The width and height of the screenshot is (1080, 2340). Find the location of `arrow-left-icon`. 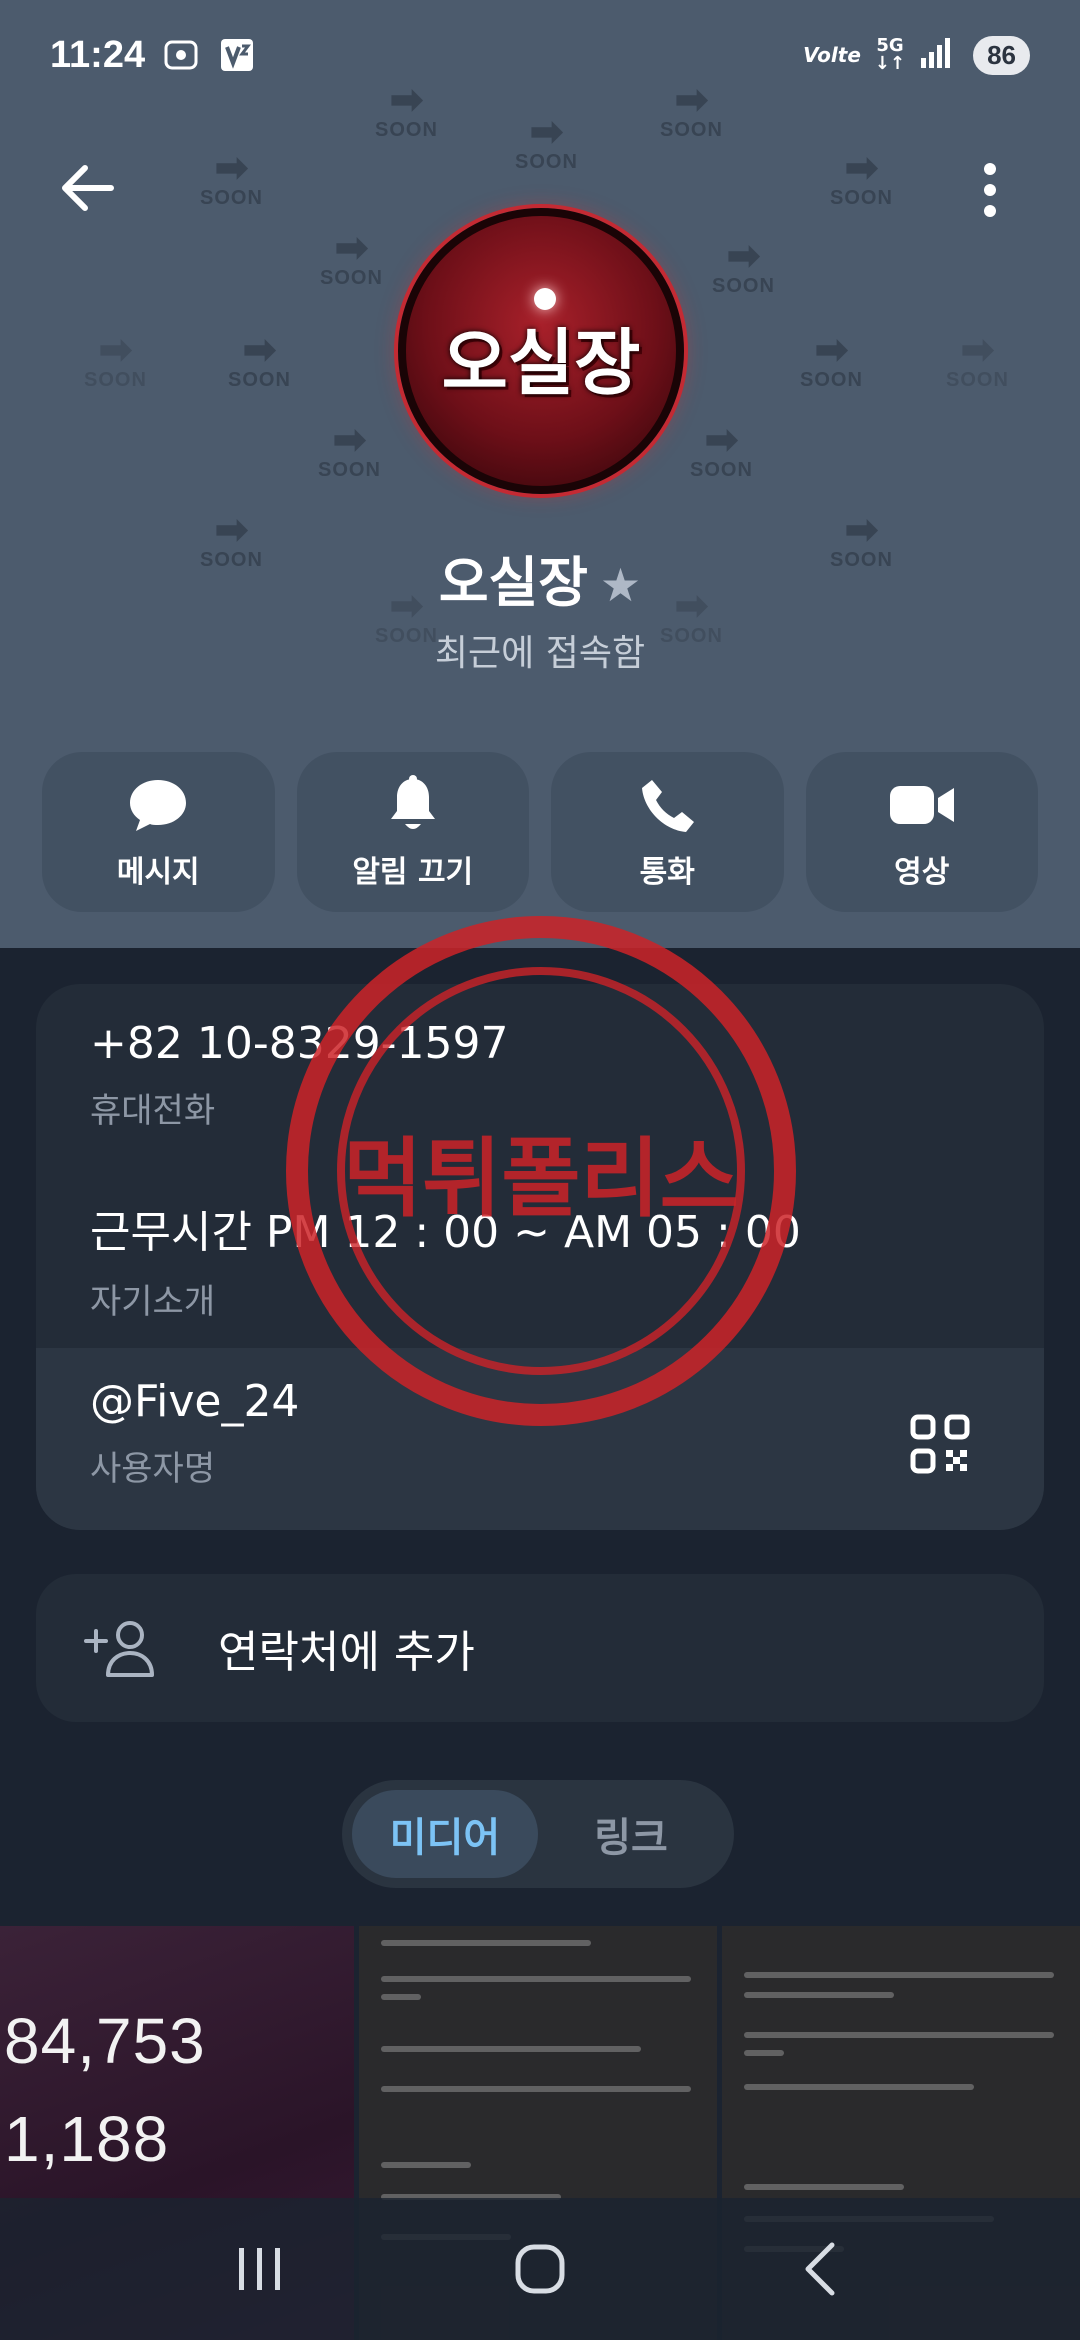

arrow-left-icon is located at coordinates (88, 188).